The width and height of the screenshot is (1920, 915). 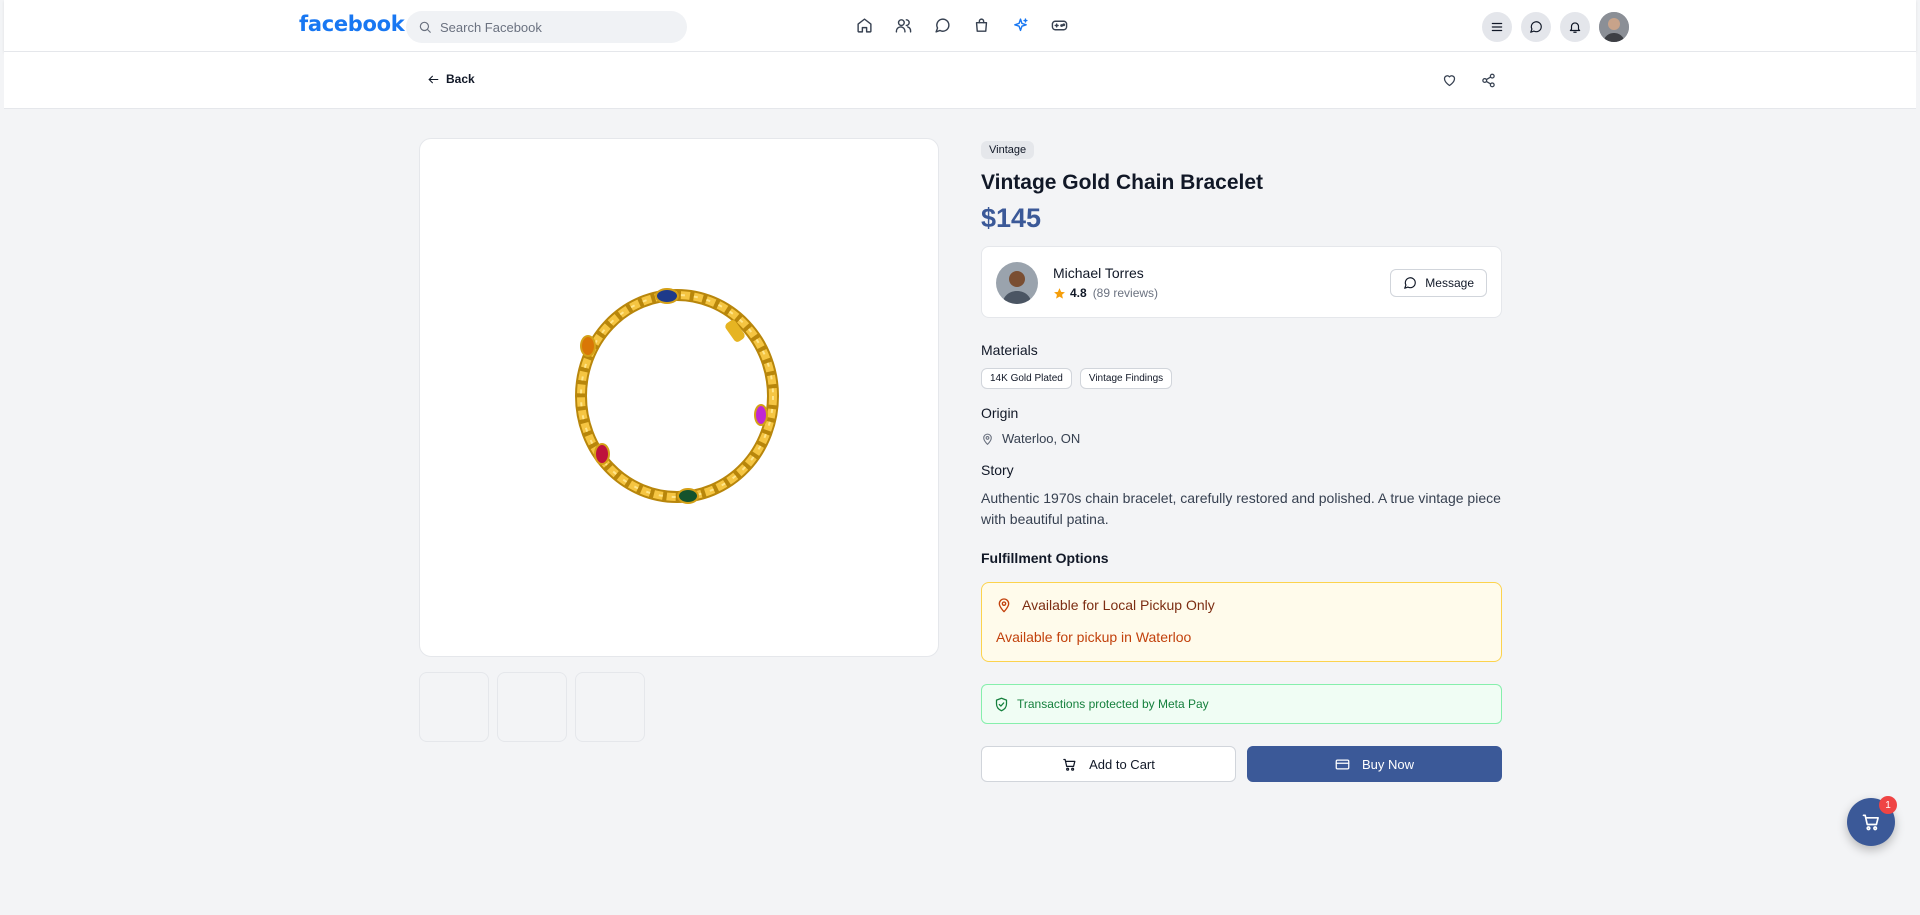 I want to click on story-heading: Story, so click(x=997, y=470).